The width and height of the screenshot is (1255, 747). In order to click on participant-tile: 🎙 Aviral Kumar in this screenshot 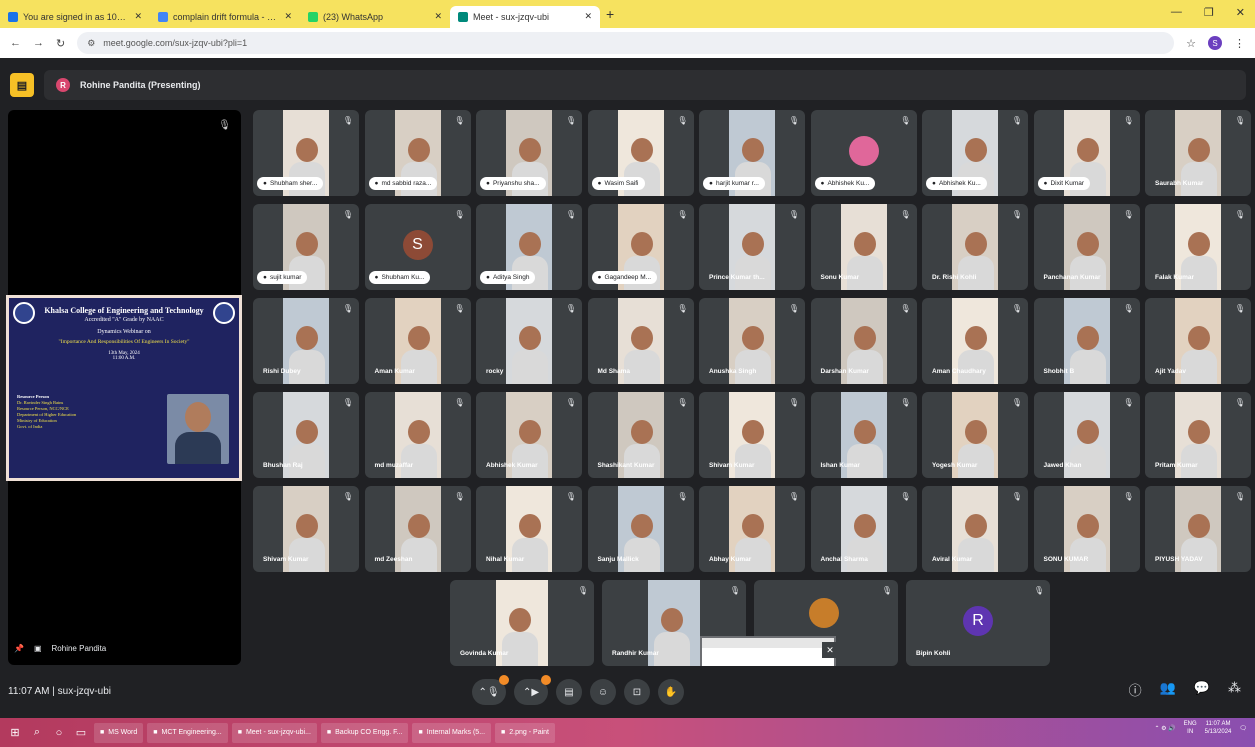, I will do `click(975, 529)`.